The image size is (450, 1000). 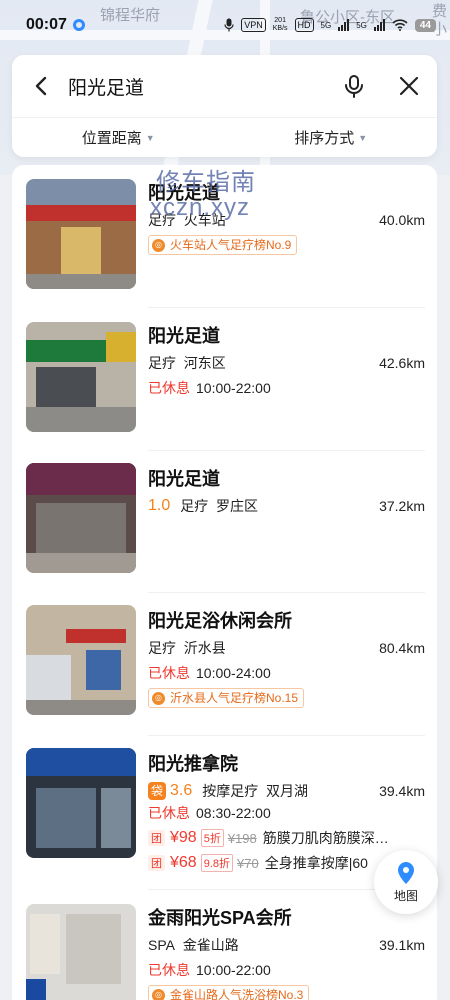 What do you see at coordinates (209, 673) in the screenshot?
I see `shop-hours: 已休息 10:00-24:00` at bounding box center [209, 673].